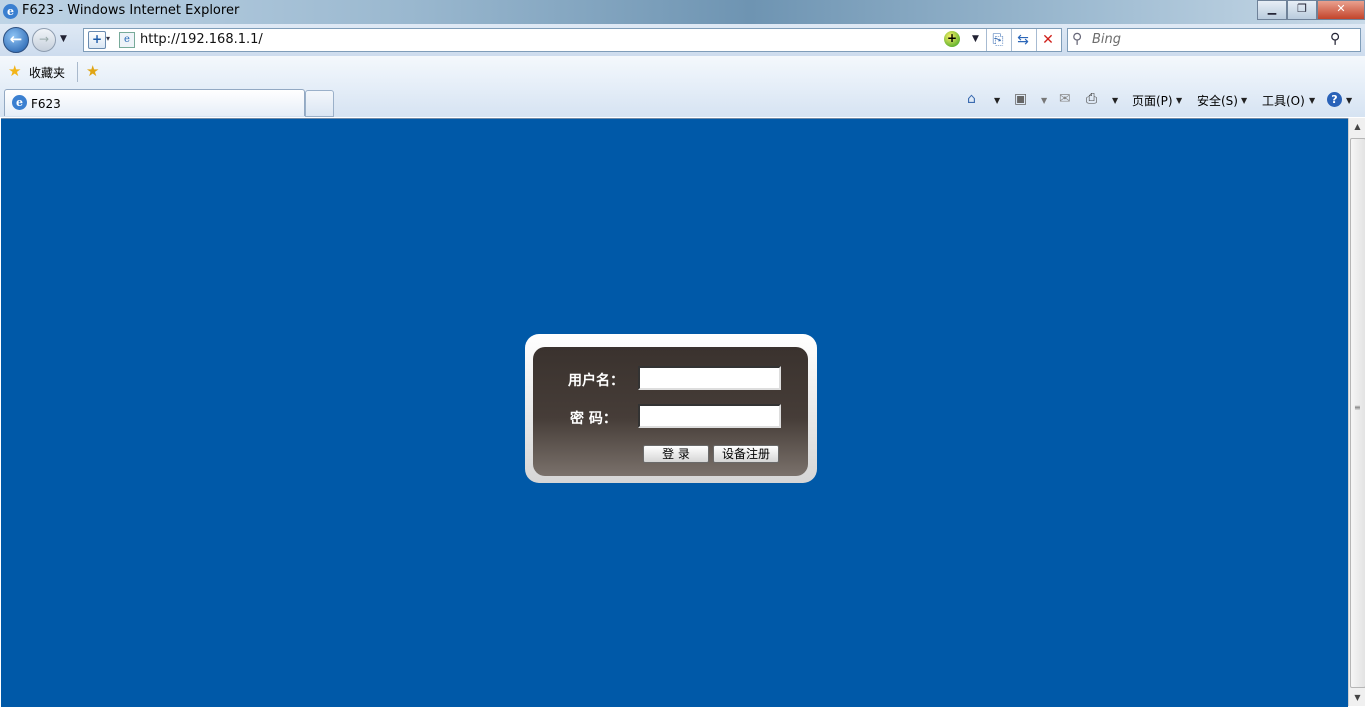 This screenshot has height=707, width=1365. What do you see at coordinates (746, 454) in the screenshot?
I see `device-register-button: 设备注册` at bounding box center [746, 454].